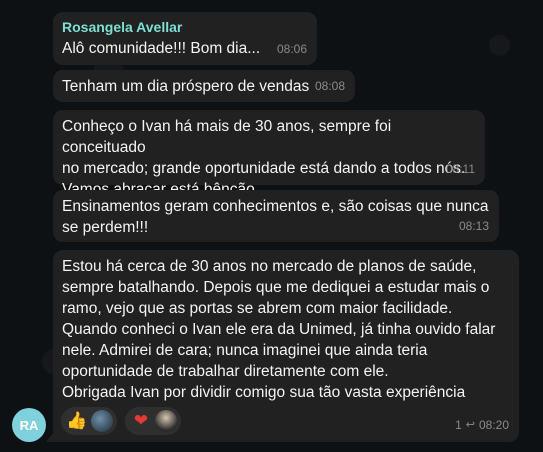 This screenshot has height=452, width=543. I want to click on message-meta: 1 ↩ 08:20, so click(482, 425).